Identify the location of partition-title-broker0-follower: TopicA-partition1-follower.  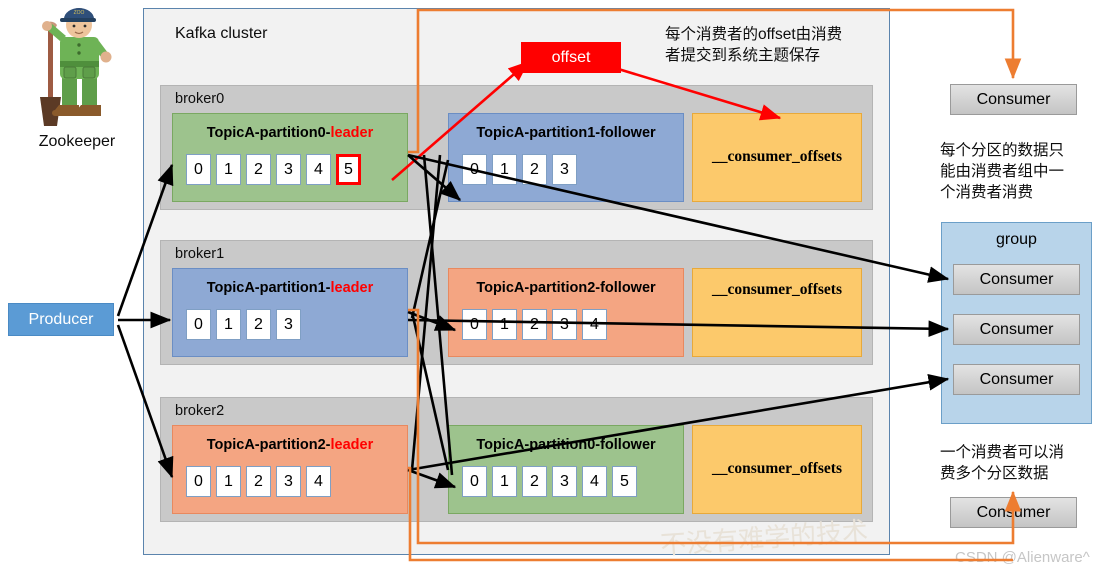
(566, 133).